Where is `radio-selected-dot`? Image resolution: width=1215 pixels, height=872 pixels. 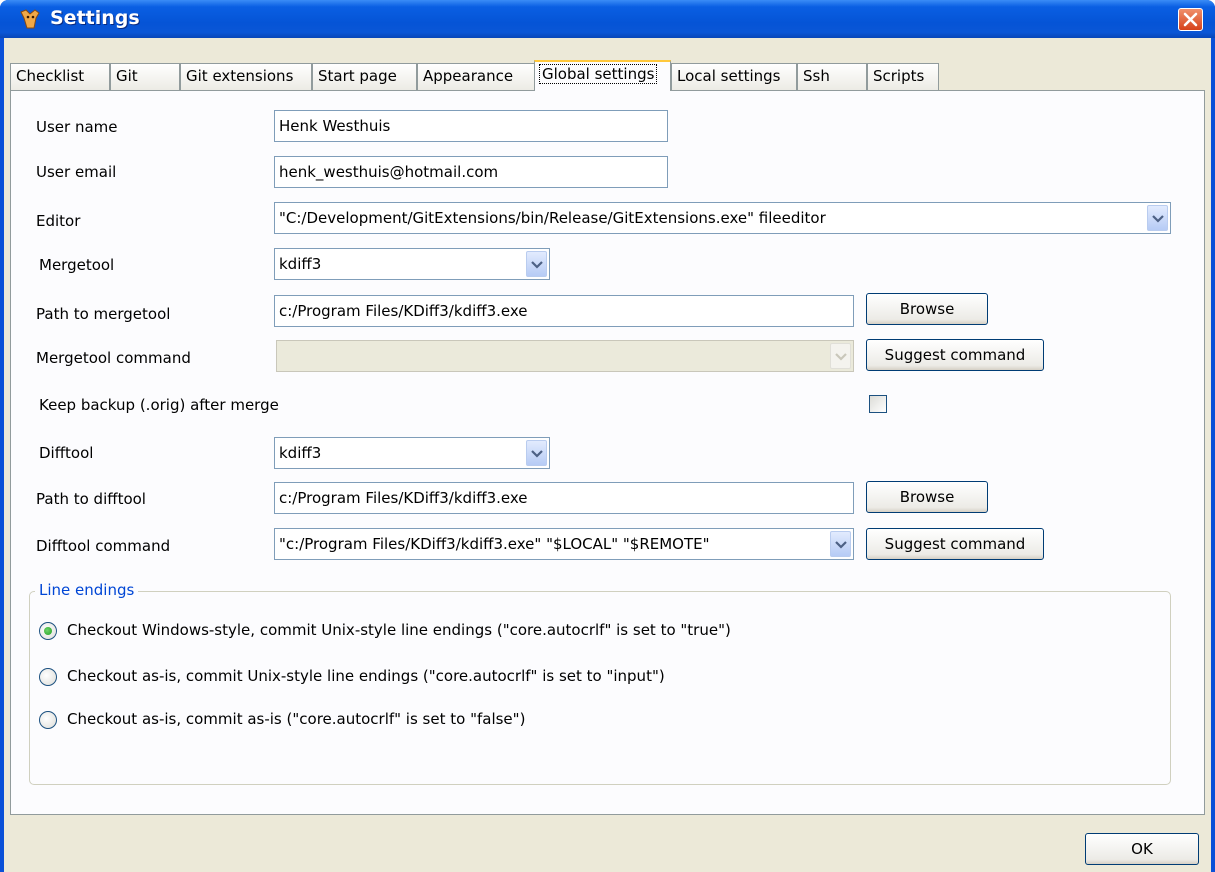 radio-selected-dot is located at coordinates (48, 631).